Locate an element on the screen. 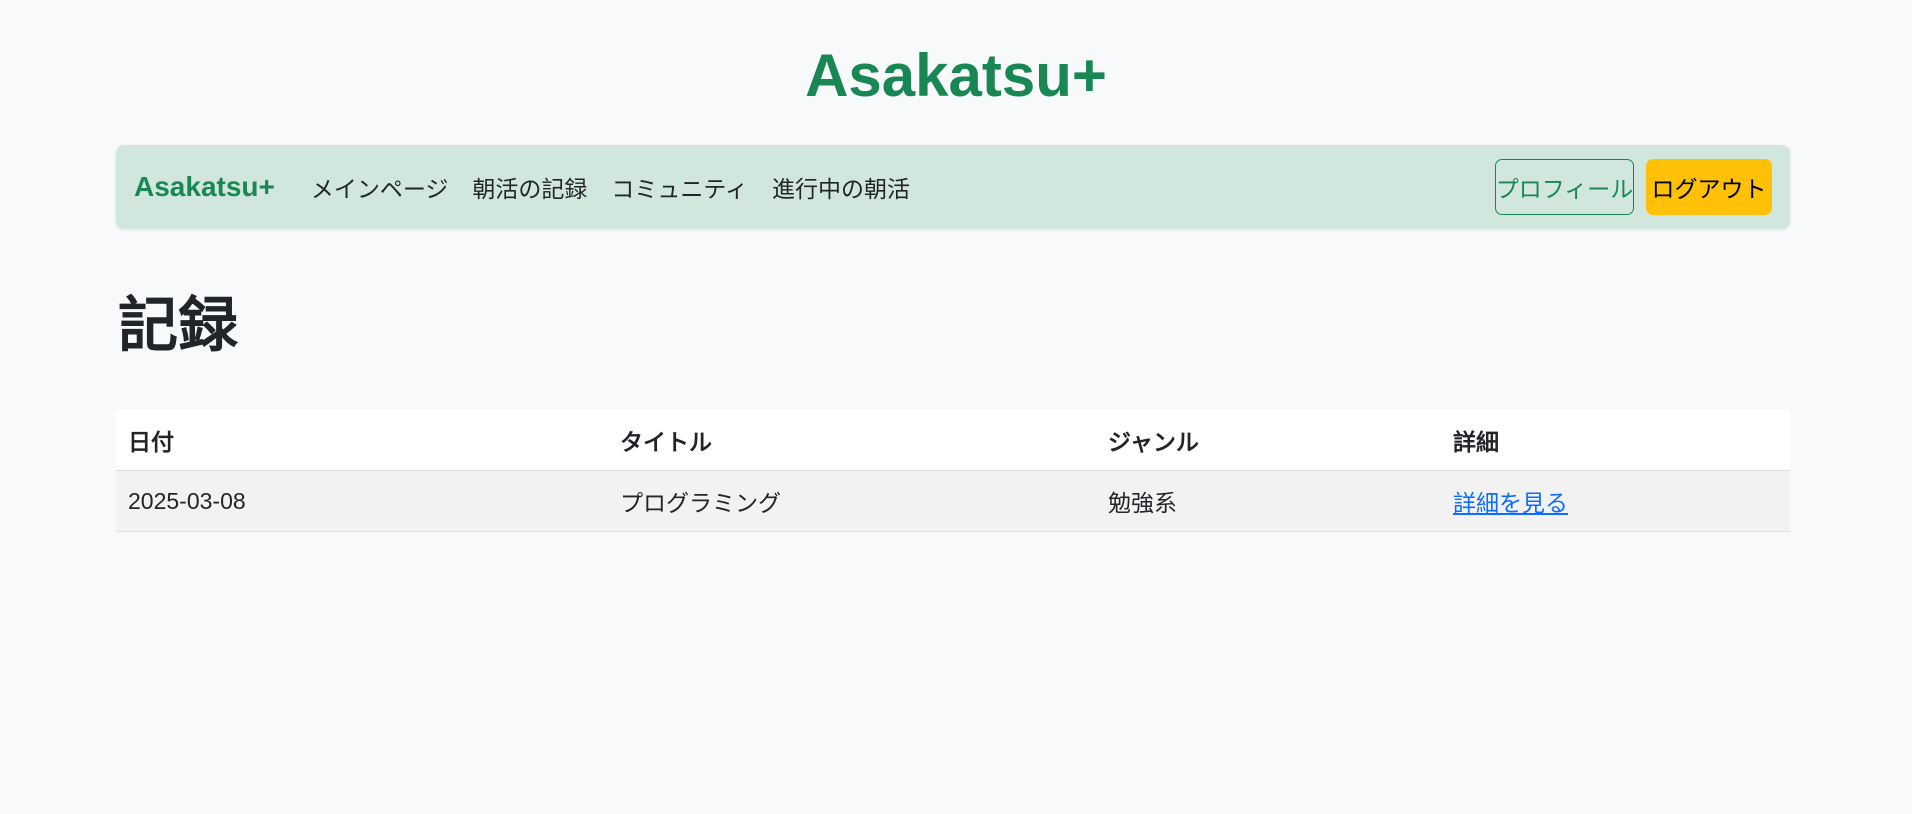  column-header-date: 日付 is located at coordinates (362, 440).